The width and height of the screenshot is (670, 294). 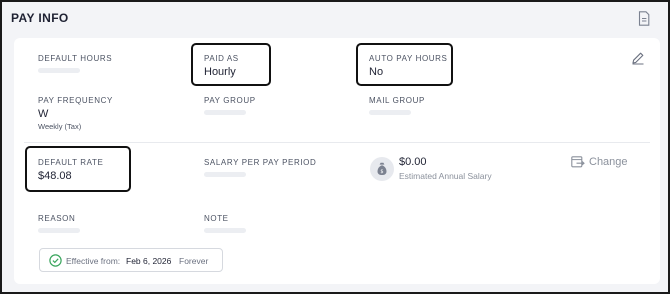 I want to click on default-rate-value: $48.08, so click(x=55, y=176).